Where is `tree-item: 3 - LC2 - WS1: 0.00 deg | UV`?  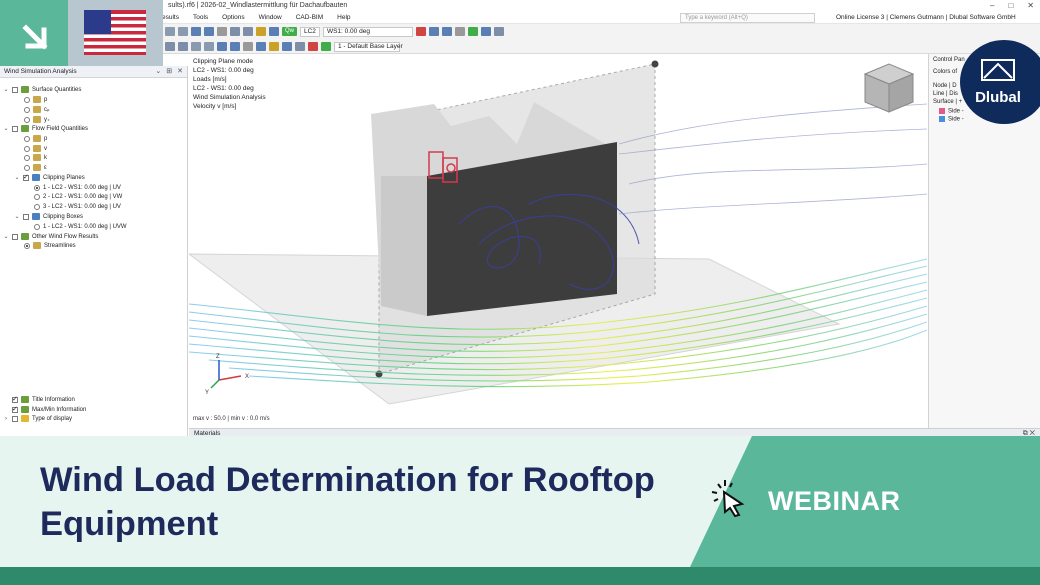 tree-item: 3 - LC2 - WS1: 0.00 deg | UV is located at coordinates (77, 206).